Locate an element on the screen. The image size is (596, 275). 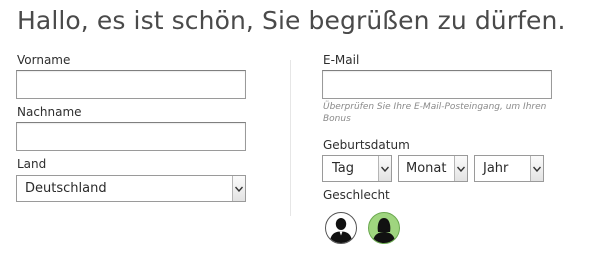
year-select: Jahr is located at coordinates (509, 168).